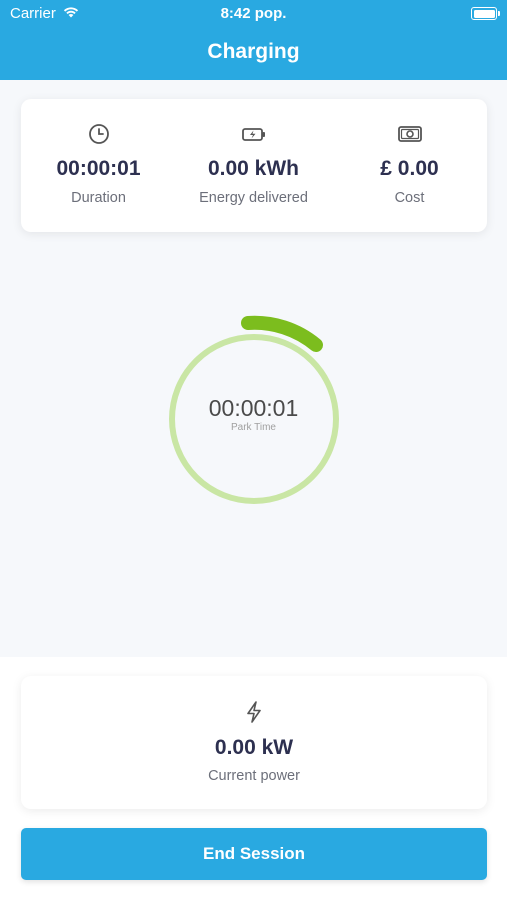 The height and width of the screenshot is (900, 507). What do you see at coordinates (253, 408) in the screenshot?
I see `park-time-value: 00:00:01` at bounding box center [253, 408].